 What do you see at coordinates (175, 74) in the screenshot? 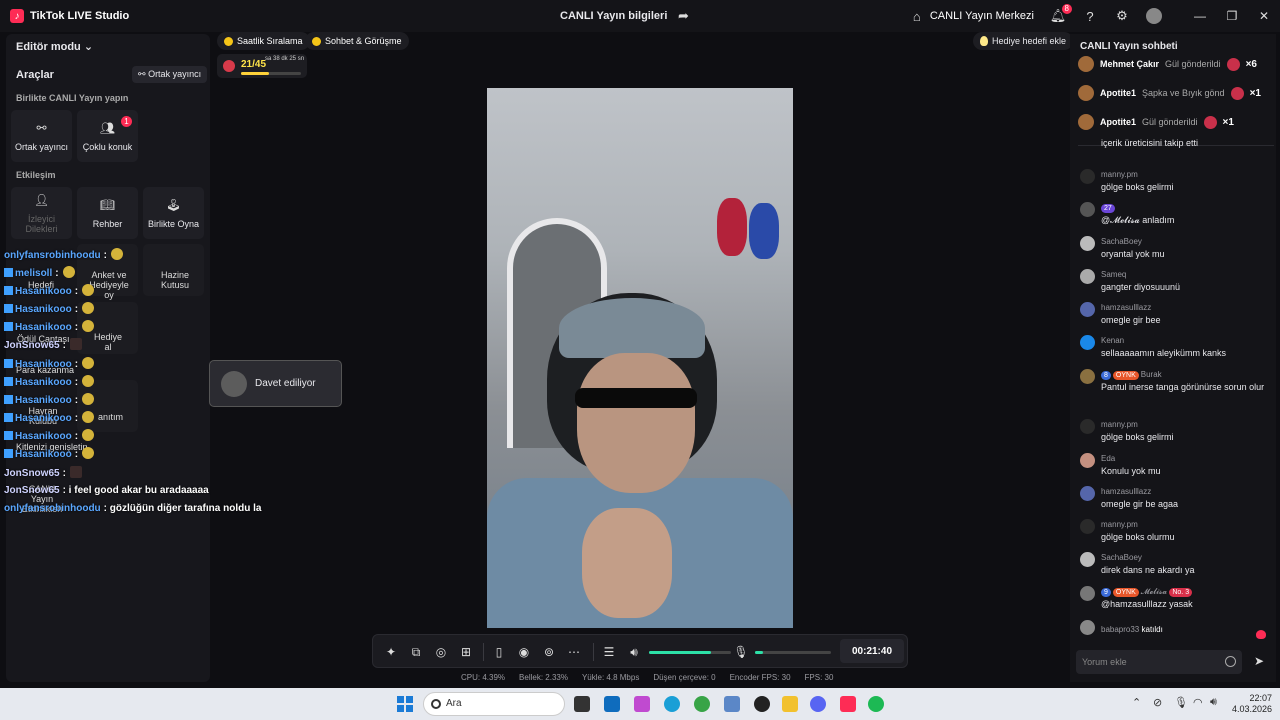
I see `cohost-link-label: Ortak yayıncı` at bounding box center [175, 74].